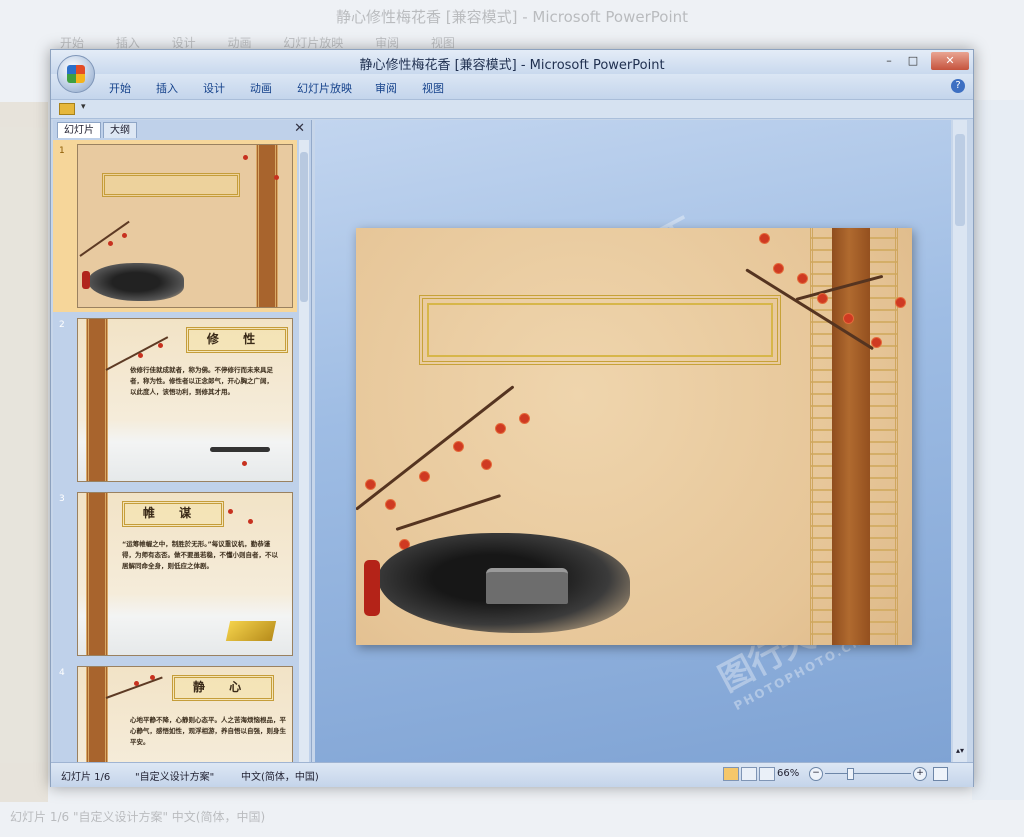 The image size is (1024, 837). Describe the element at coordinates (83, 107) in the screenshot. I see `customize-toolbar-icon: ▾` at that location.